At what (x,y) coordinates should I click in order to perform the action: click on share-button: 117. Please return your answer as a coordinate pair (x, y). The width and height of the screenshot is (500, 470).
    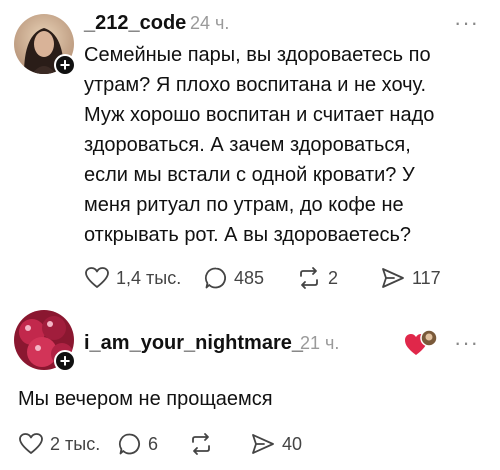
    Looking at the image, I should click on (410, 278).